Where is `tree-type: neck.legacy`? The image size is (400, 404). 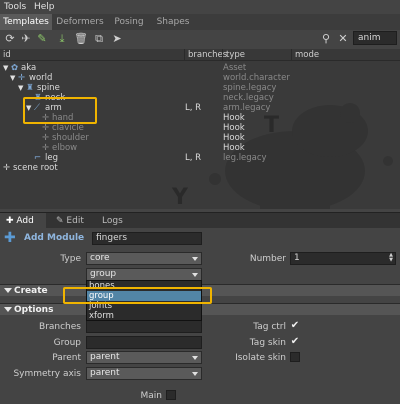
tree-type: neck.legacy is located at coordinates (248, 98).